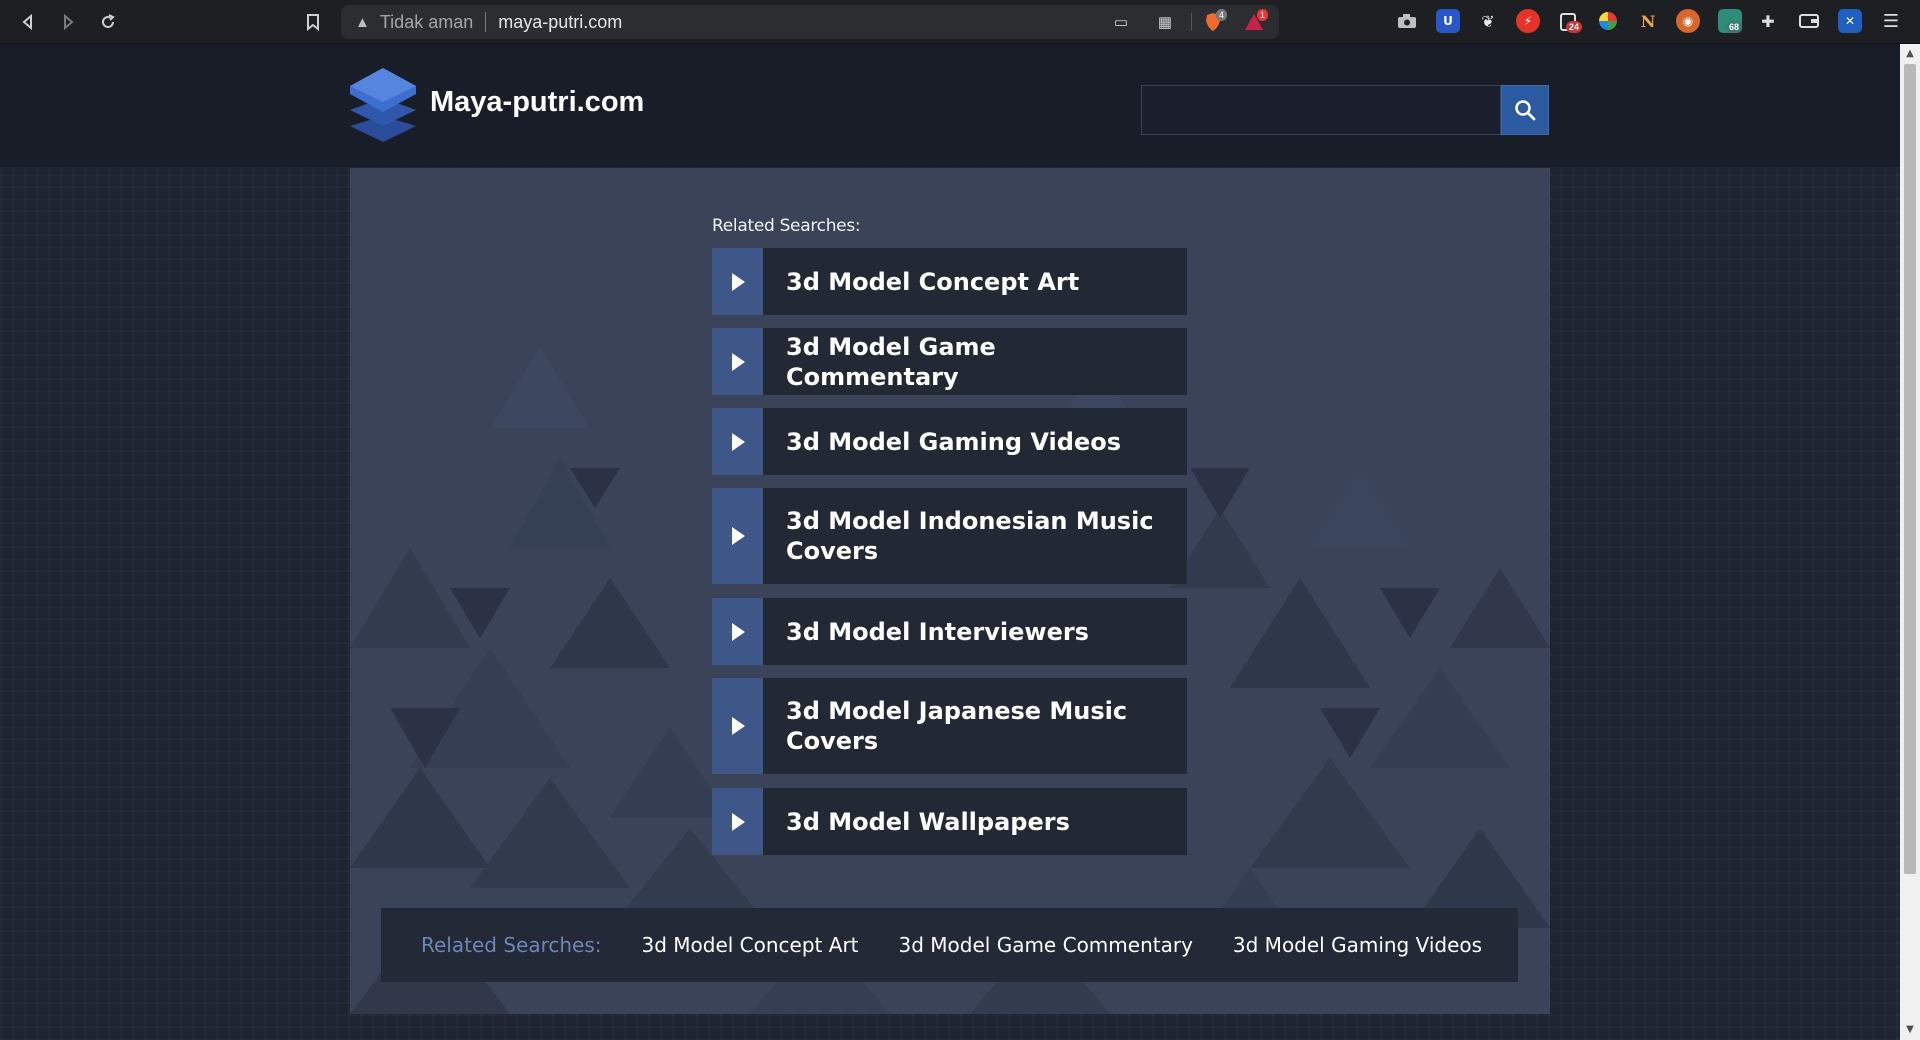 Image resolution: width=1920 pixels, height=1040 pixels. What do you see at coordinates (1357, 945) in the screenshot?
I see `footer-related-link: 3d Model Gaming Videos` at bounding box center [1357, 945].